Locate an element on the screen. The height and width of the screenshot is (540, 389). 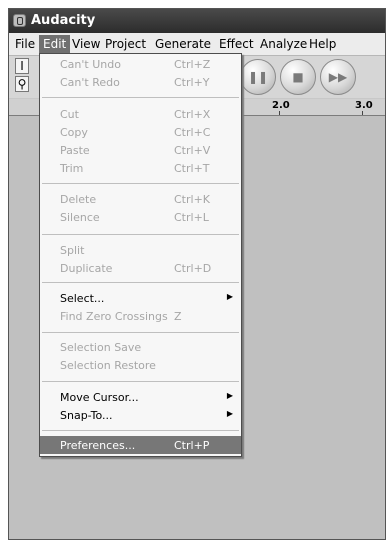
menu-item-label: Selection Restore is located at coordinates (108, 365).